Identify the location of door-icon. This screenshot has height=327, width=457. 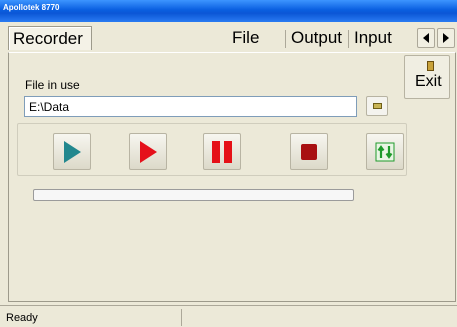
(430, 66).